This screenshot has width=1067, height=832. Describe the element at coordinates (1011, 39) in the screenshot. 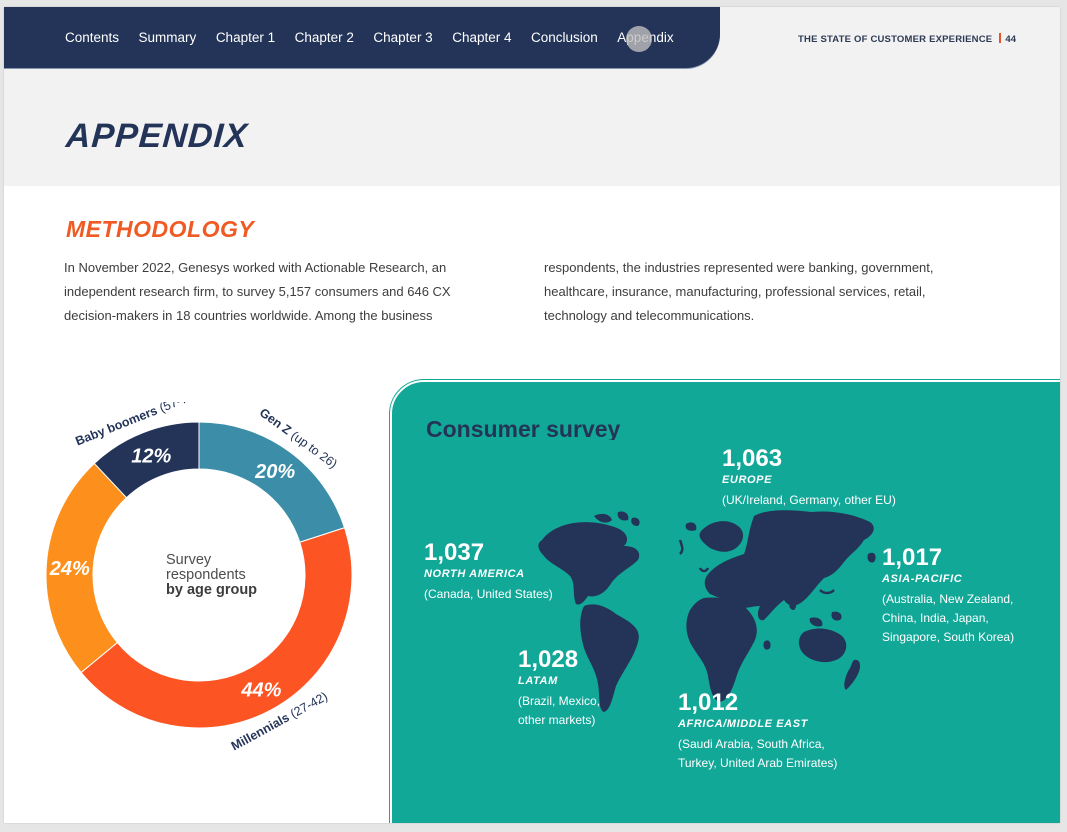

I see `page-number: 44` at that location.